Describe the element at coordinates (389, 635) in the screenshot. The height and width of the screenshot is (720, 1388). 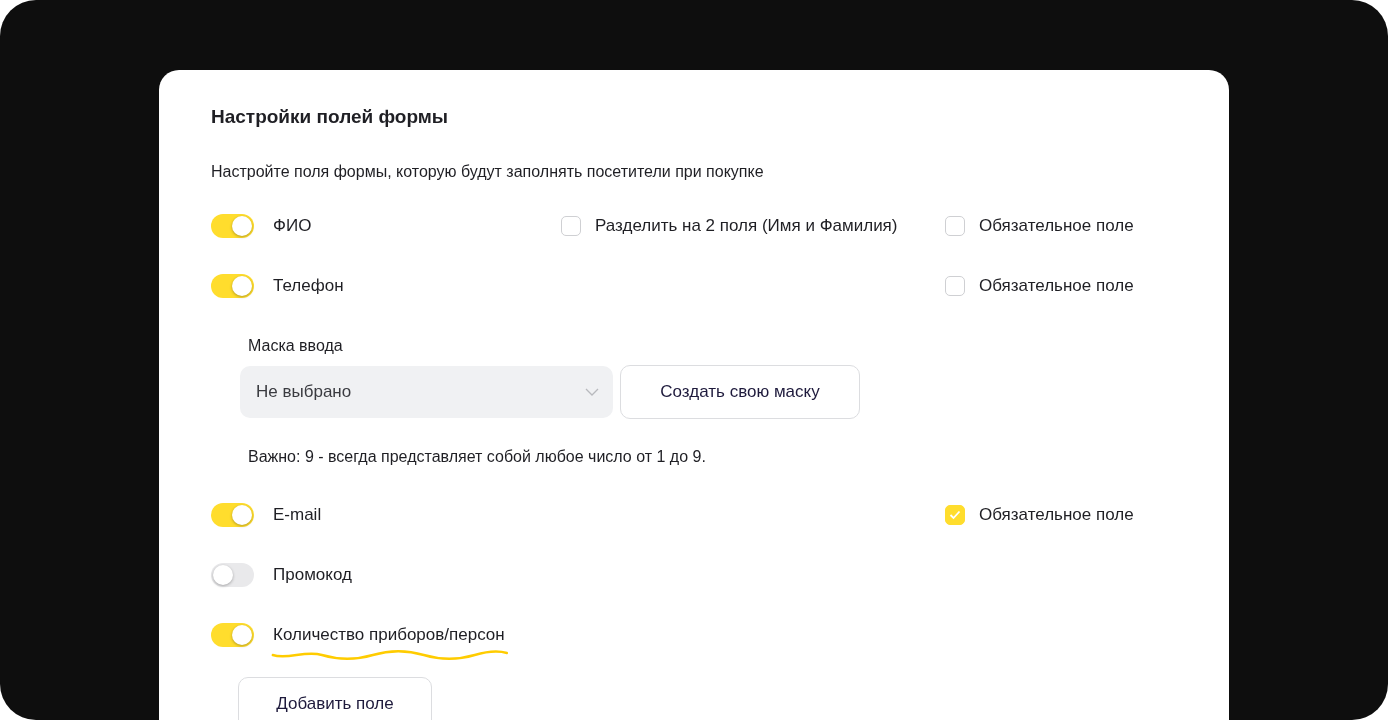
I see `field-label: Количество приборов/персон` at that location.